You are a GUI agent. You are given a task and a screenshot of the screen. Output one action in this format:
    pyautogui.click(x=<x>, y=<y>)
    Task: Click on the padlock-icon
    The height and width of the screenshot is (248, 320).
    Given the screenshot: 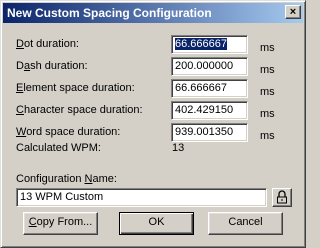 What is the action you would take?
    pyautogui.click(x=282, y=197)
    